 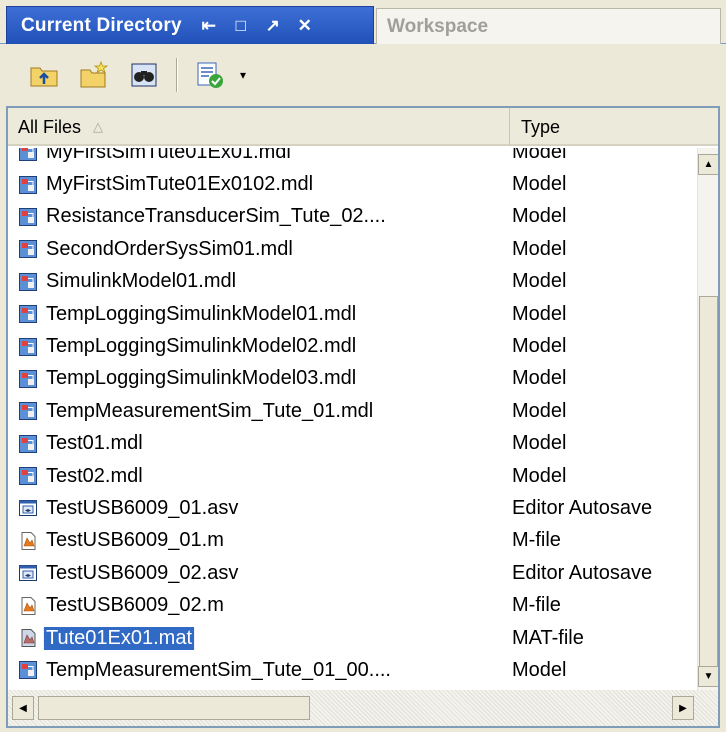 I want to click on file-row: ◂▸ TestUSB6009_02.asv Editor Autosave, so click(x=352, y=573).